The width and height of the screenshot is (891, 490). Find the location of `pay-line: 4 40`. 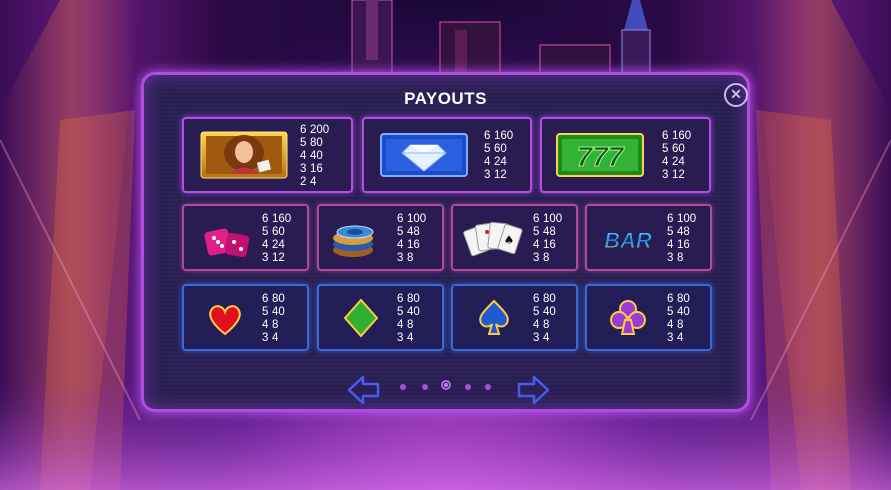

pay-line: 4 40 is located at coordinates (311, 156).